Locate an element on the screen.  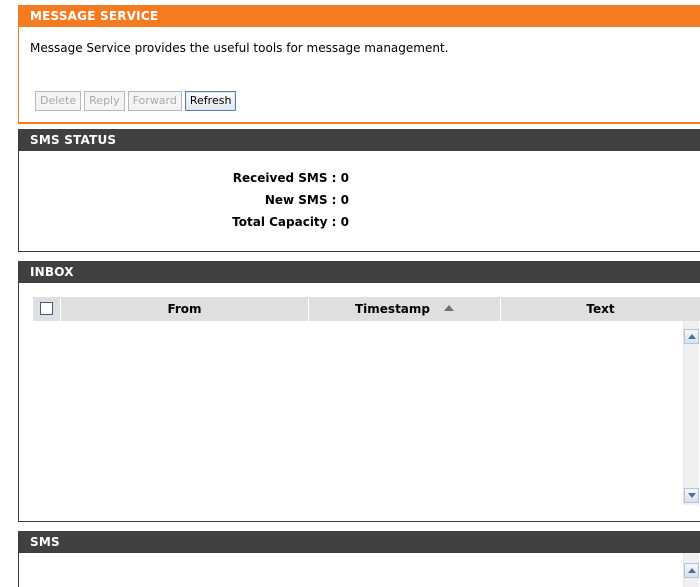
column-text: Text is located at coordinates (600, 309).